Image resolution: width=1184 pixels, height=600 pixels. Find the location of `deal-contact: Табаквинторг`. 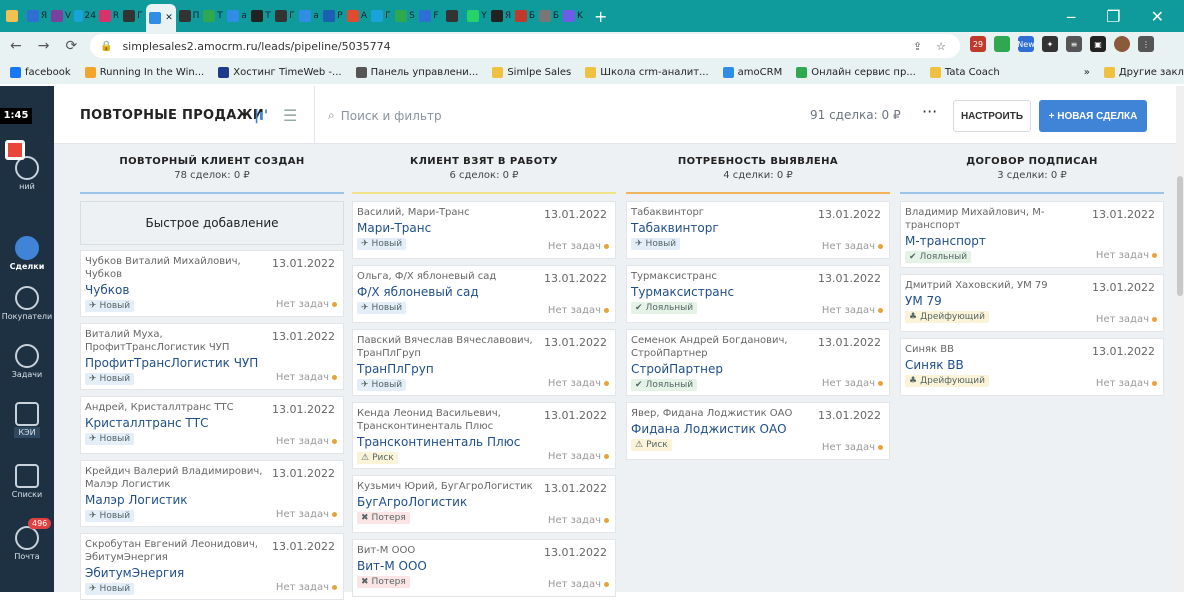

deal-contact: Табаквинторг is located at coordinates (726, 212).